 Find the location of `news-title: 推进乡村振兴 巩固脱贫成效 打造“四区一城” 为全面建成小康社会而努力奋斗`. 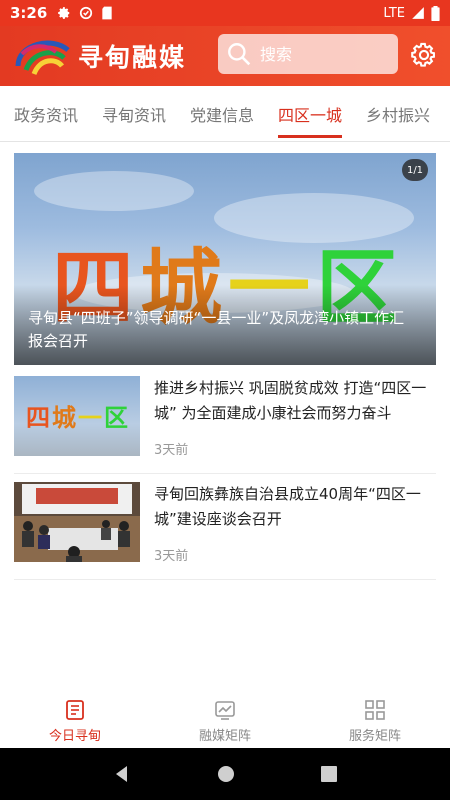

news-title: 推进乡村振兴 巩固脱贫成效 打造“四区一城” 为全面建成小康社会而努力奋斗 is located at coordinates (290, 400).